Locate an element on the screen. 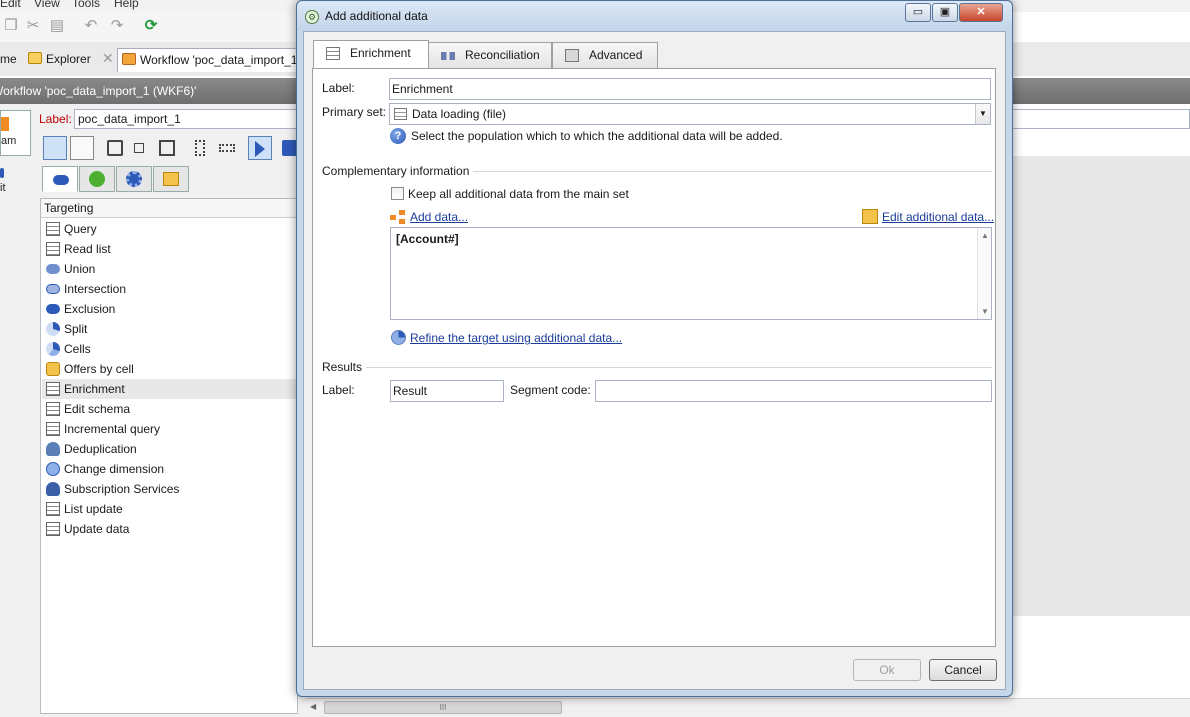  app-tab-workflow: Workflow 'poc_data_import_1 is located at coordinates (212, 60).